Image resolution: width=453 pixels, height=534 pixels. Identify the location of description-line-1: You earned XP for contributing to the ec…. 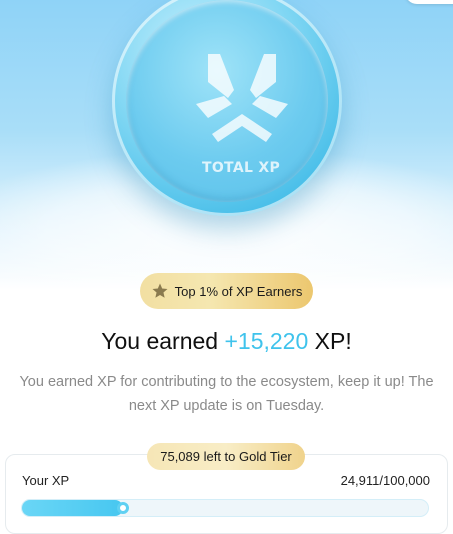
(226, 382).